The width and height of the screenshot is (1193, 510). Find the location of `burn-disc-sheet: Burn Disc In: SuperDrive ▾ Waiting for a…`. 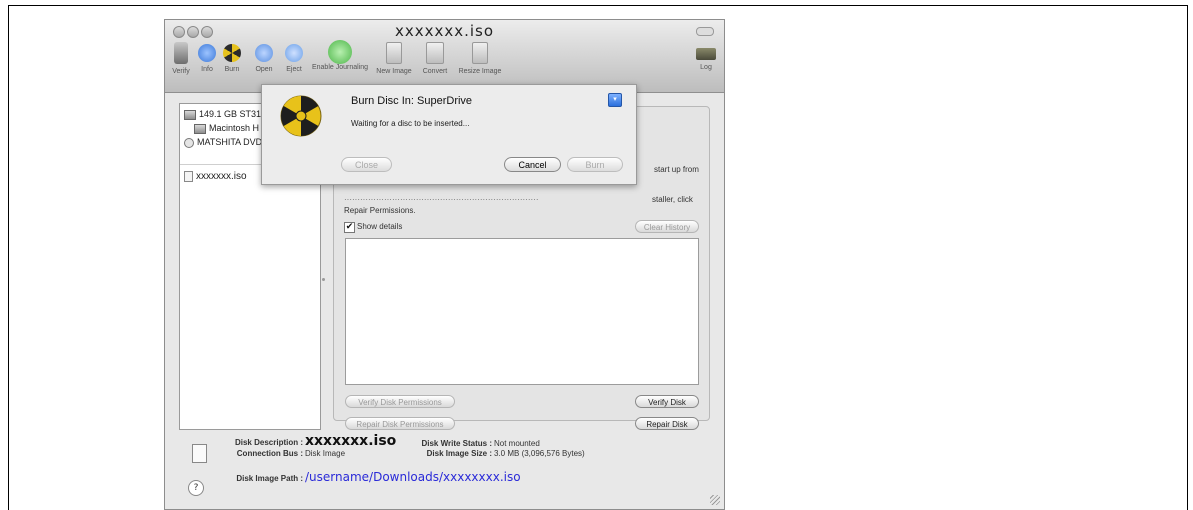

burn-disc-sheet: Burn Disc In: SuperDrive ▾ Waiting for a… is located at coordinates (449, 134).